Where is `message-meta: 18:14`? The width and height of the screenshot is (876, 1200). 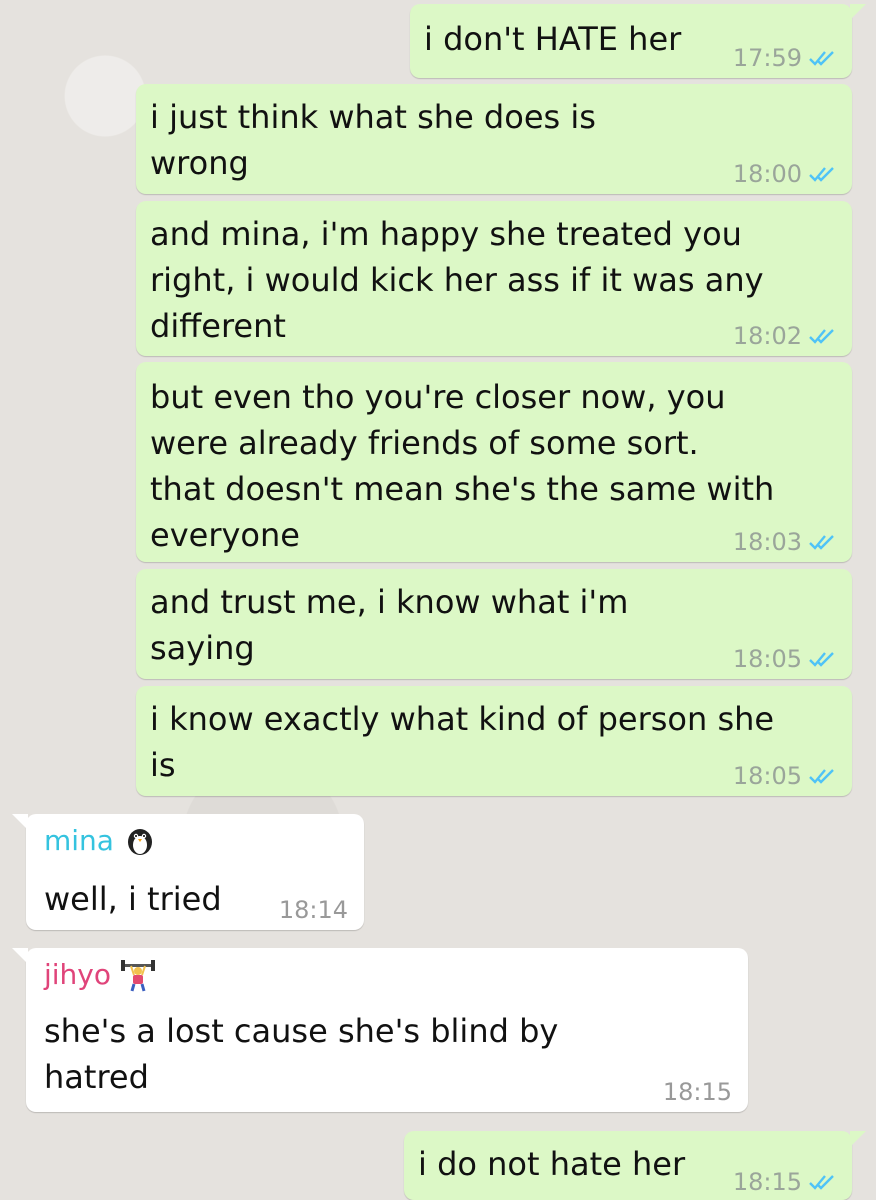 message-meta: 18:14 is located at coordinates (313, 910).